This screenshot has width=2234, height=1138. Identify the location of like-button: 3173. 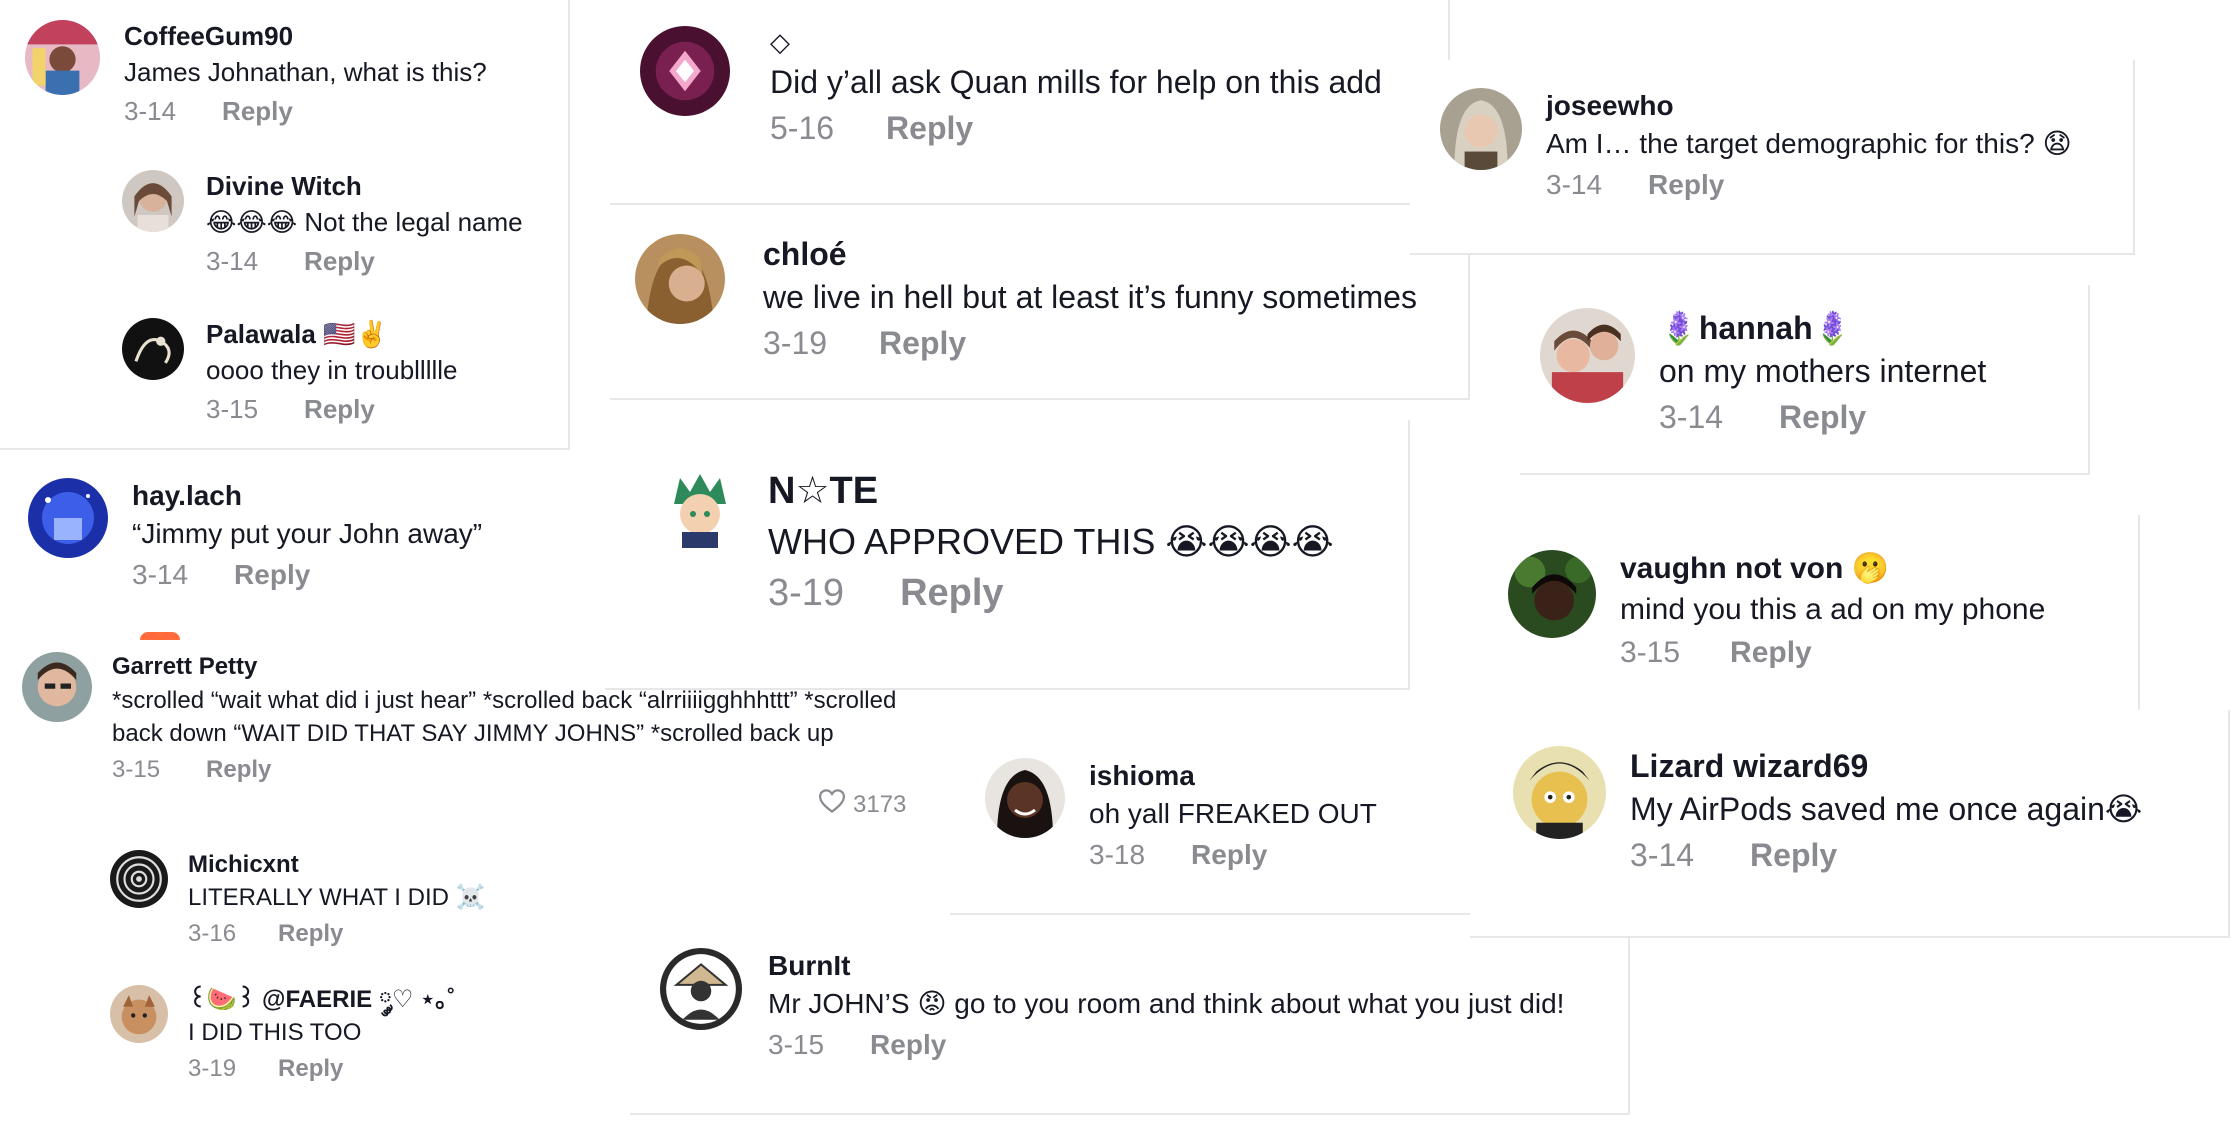
(861, 804).